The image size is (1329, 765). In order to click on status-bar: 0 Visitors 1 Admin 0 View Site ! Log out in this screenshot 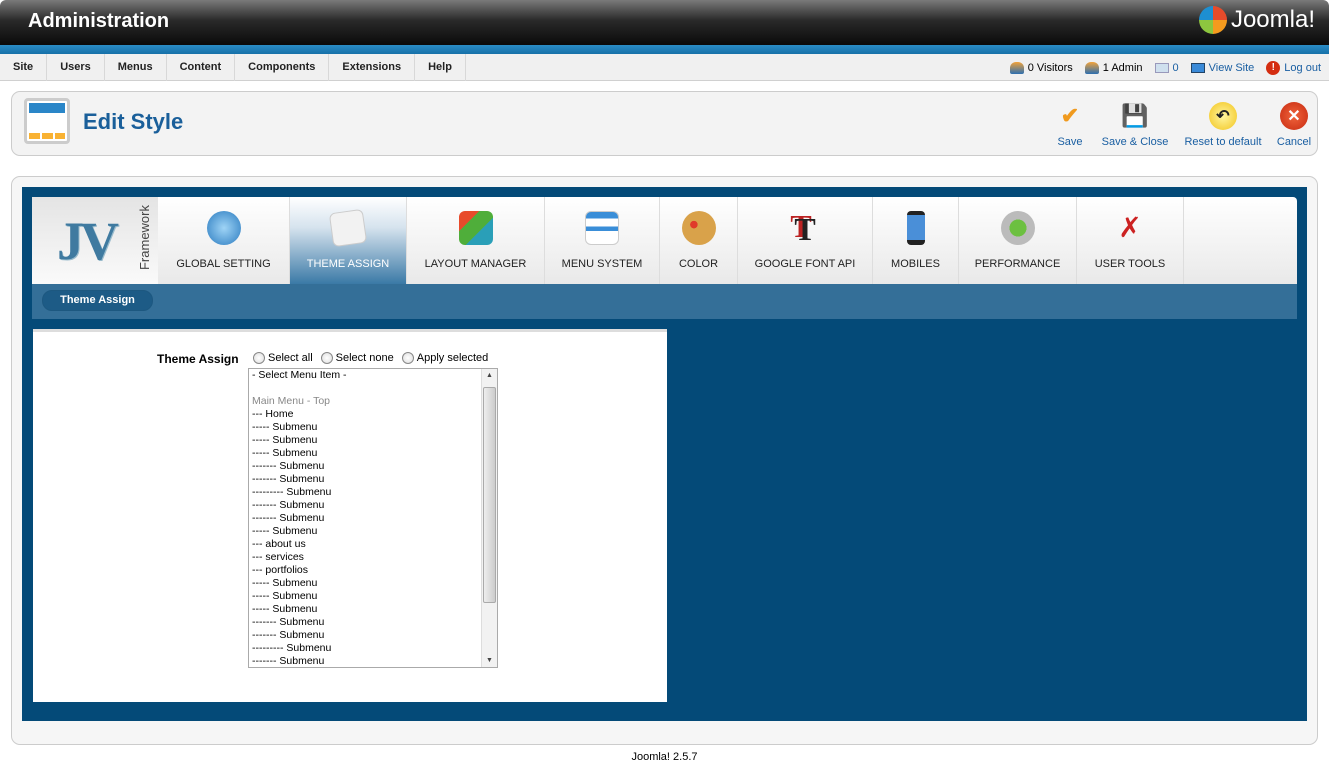, I will do `click(1165, 67)`.